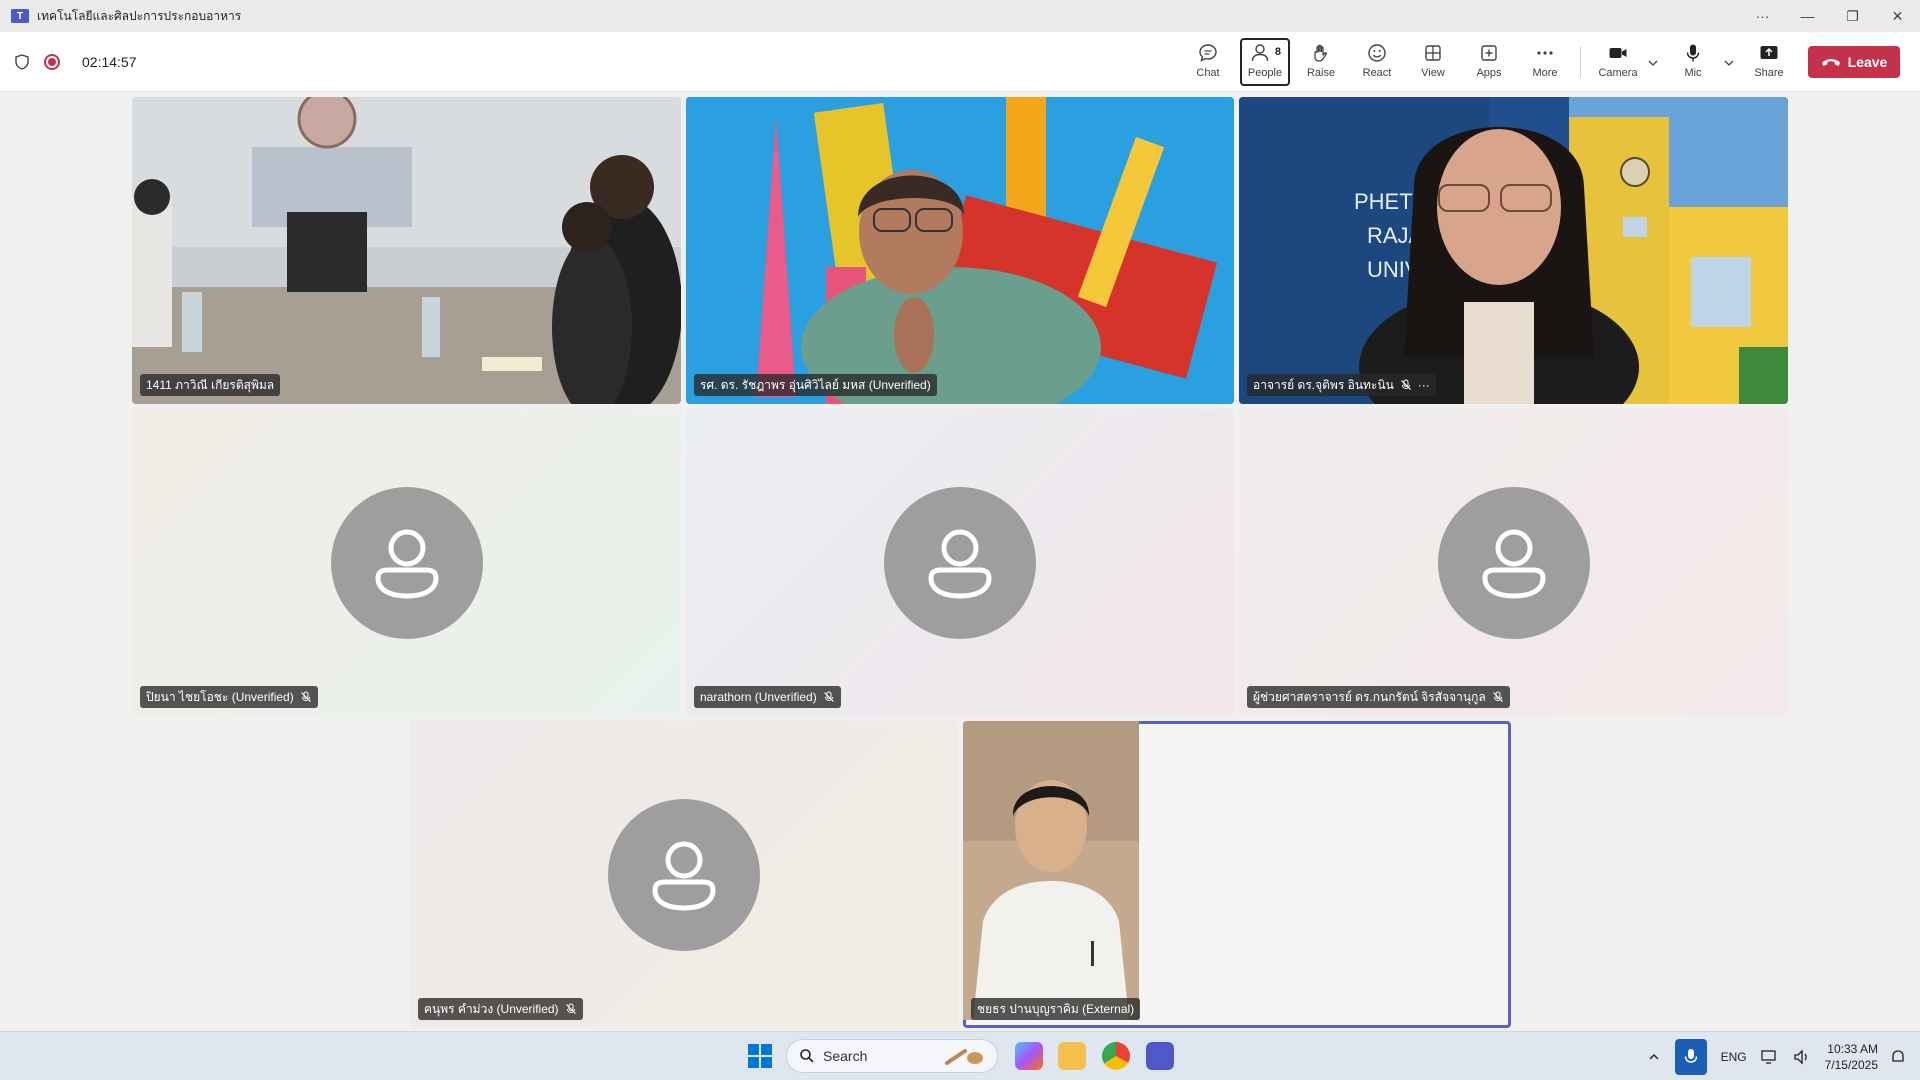  I want to click on recording-icon, so click(52, 62).